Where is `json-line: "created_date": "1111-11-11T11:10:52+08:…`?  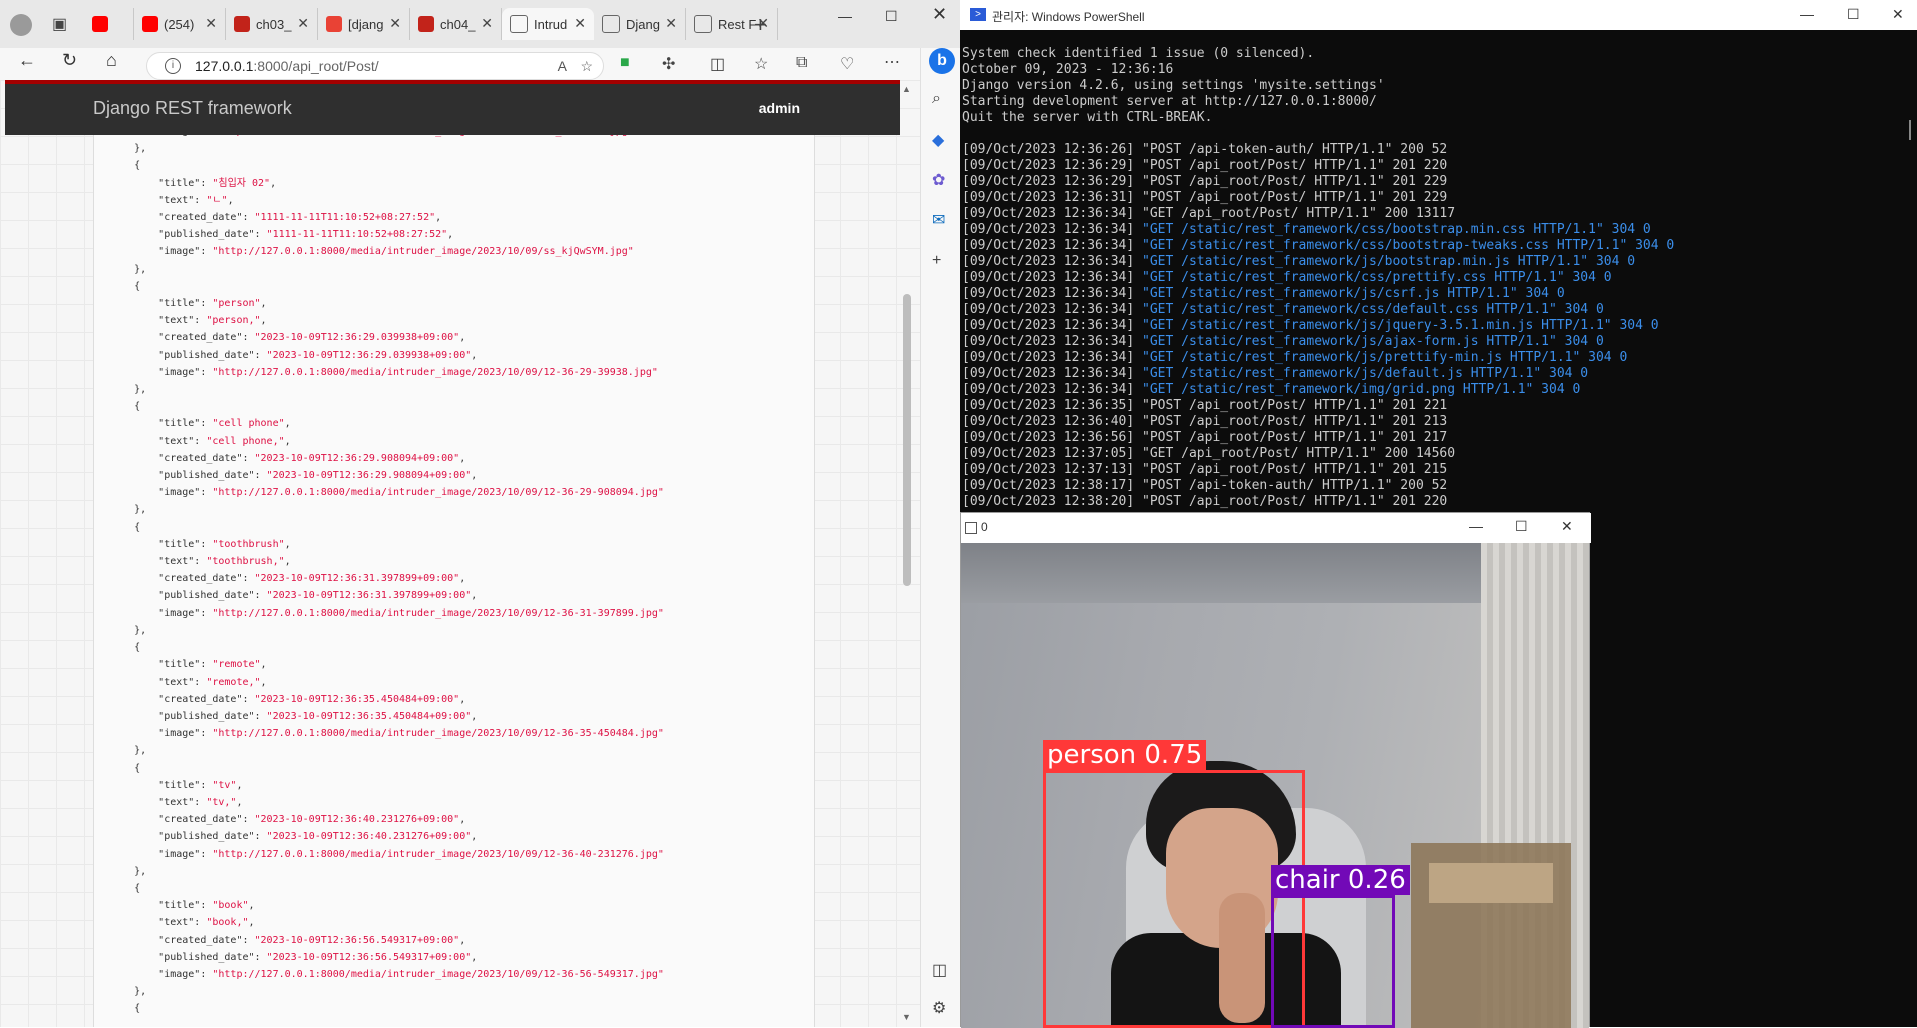 json-line: "created_date": "1111-11-11T11:10:52+08:… is located at coordinates (300, 218).